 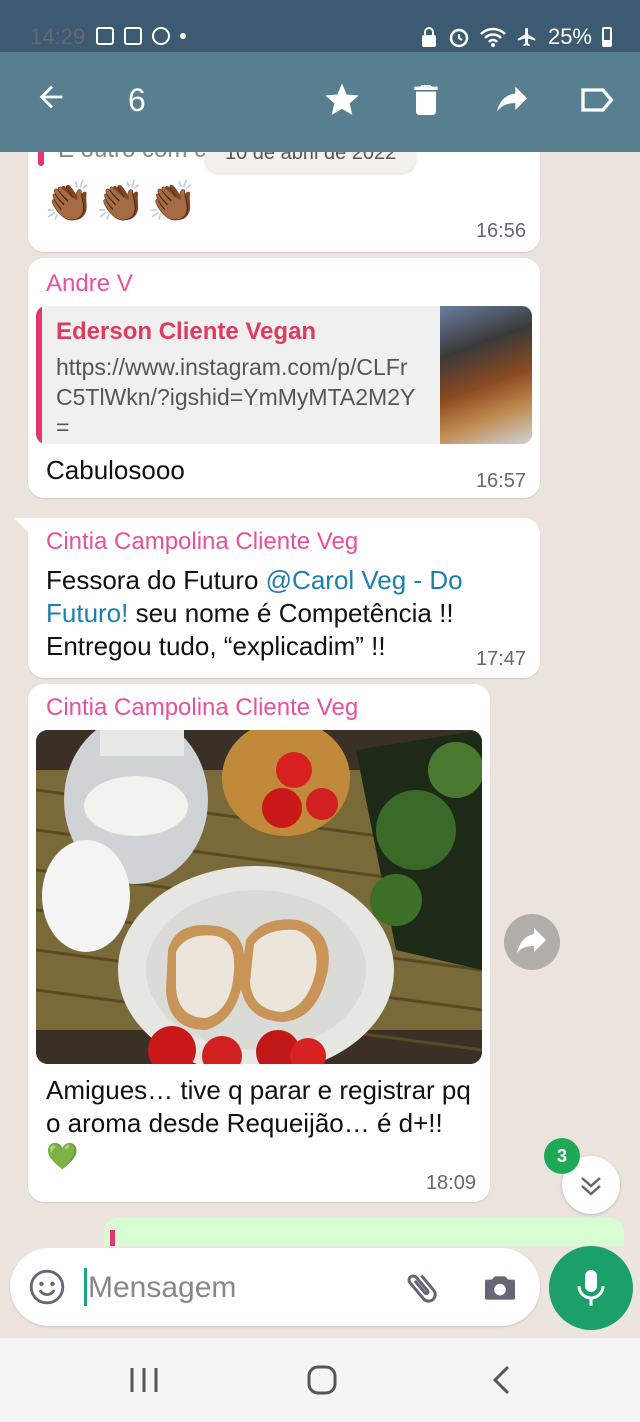 I want to click on status-notification-icons, so click(x=141, y=36).